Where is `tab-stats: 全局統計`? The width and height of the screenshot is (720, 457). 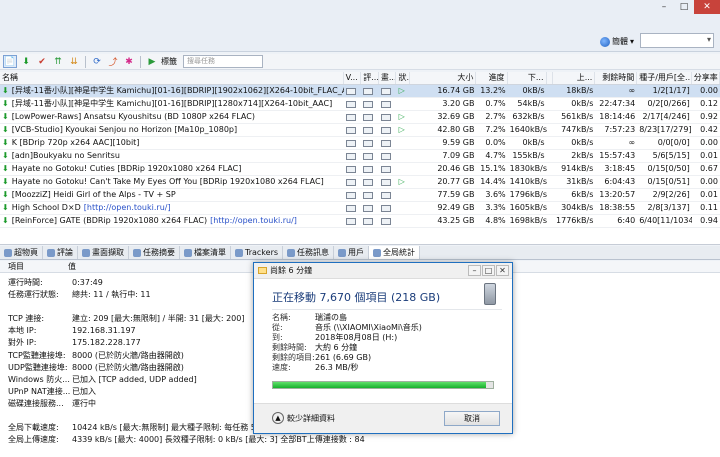 tab-stats: 全局統計 is located at coordinates (395, 252).